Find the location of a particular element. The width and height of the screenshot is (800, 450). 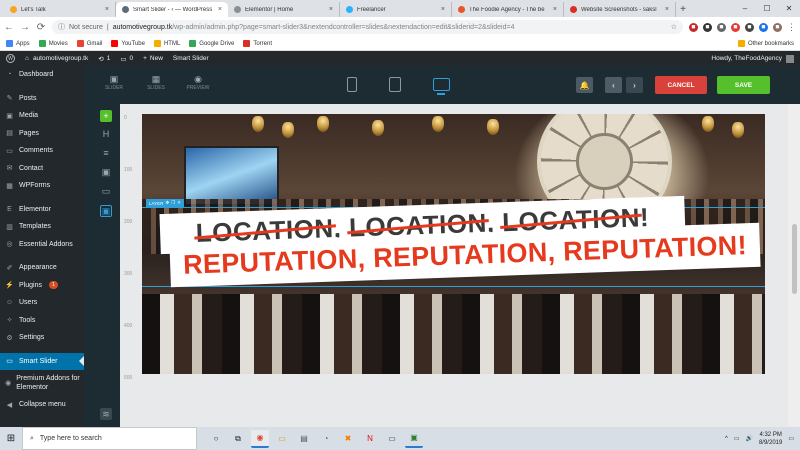

app-icon: ◔ is located at coordinates (326, 439).